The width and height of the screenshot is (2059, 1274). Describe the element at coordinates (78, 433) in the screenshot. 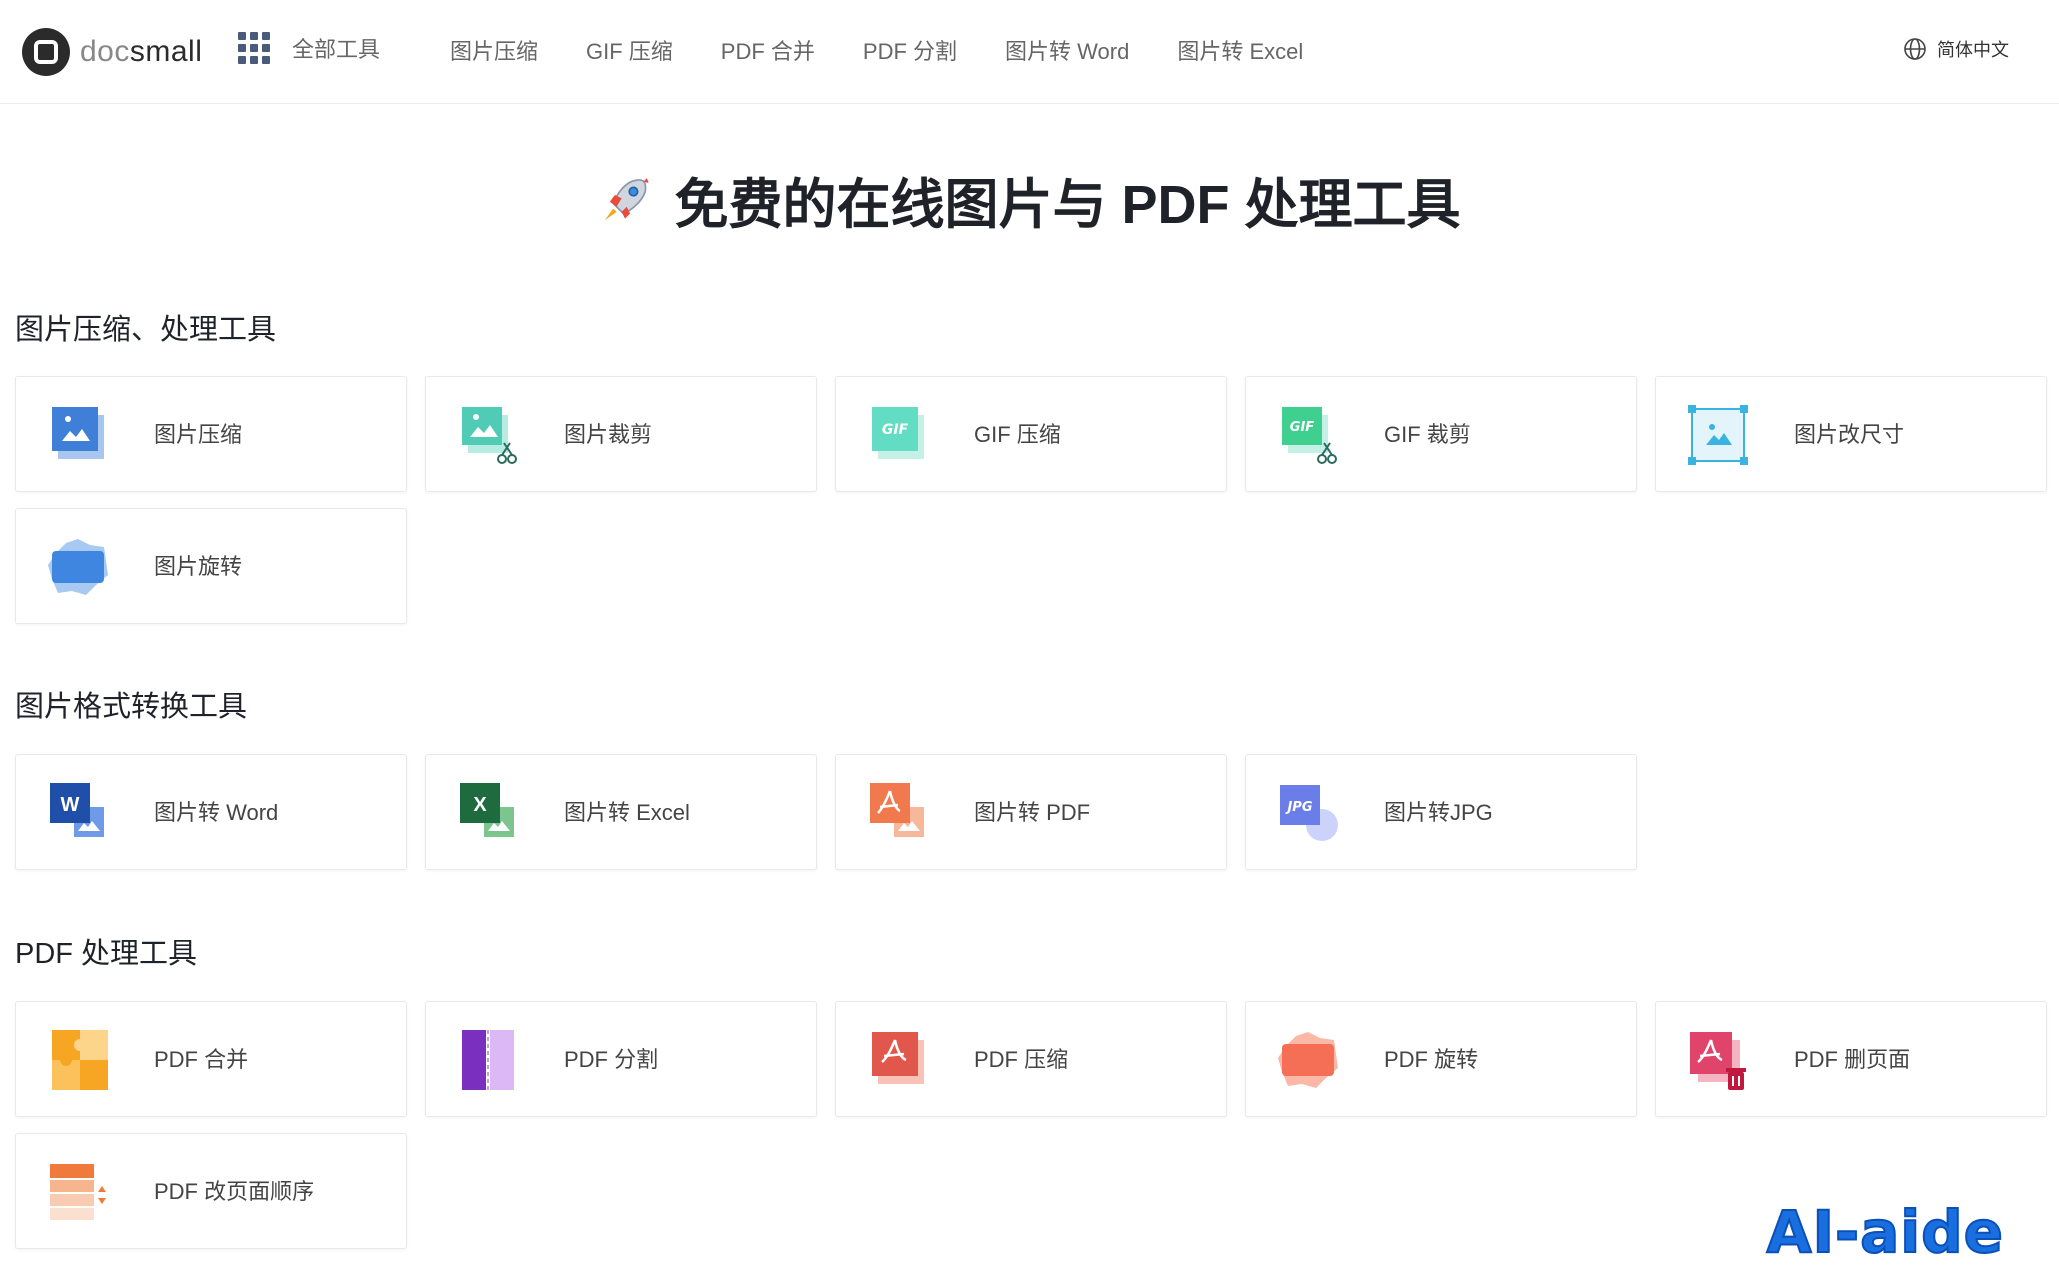

I see `image-compress-icon` at that location.